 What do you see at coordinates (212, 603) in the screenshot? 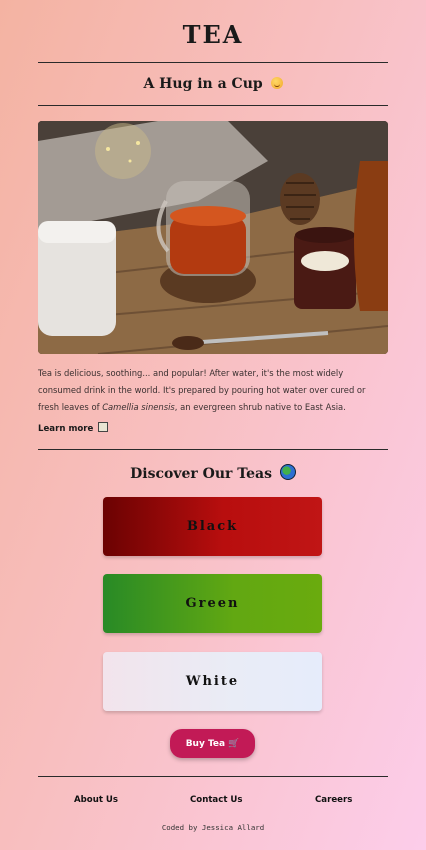
I see `green-tea-button: Green` at bounding box center [212, 603].